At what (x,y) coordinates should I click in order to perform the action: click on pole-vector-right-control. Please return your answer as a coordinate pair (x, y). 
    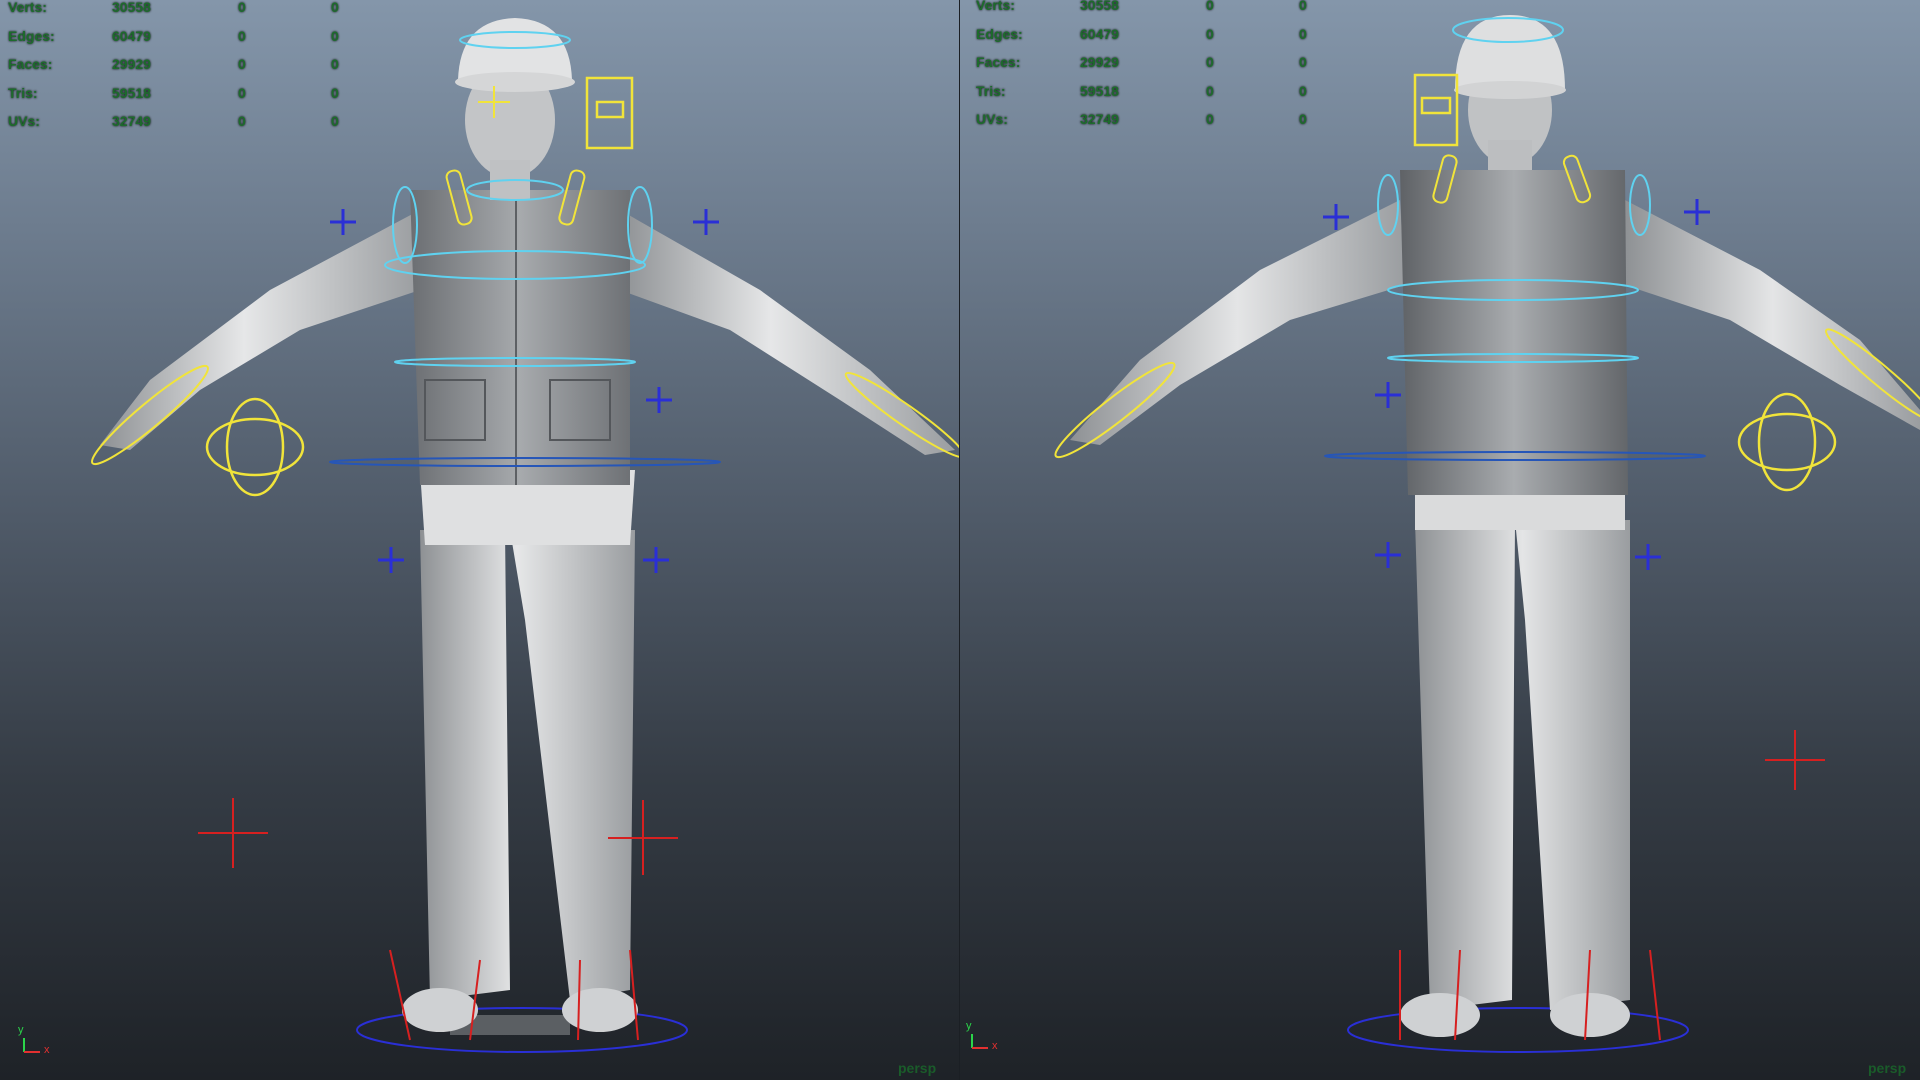
    Looking at the image, I should click on (1787, 442).